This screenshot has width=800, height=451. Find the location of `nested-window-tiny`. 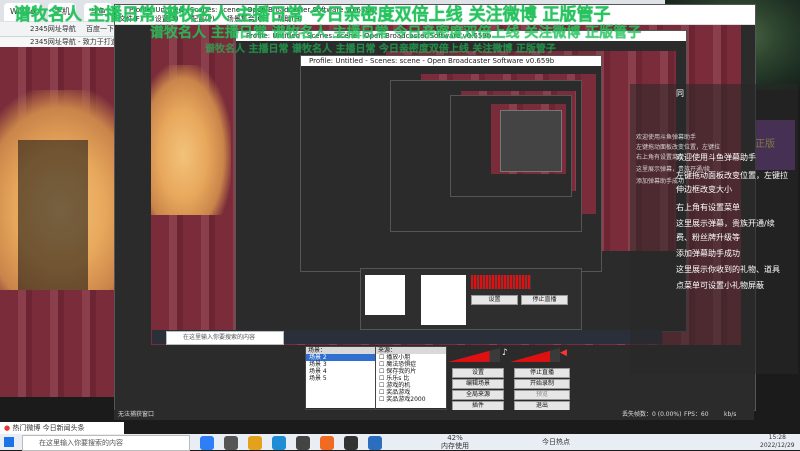

nested-window-tiny is located at coordinates (531, 141).